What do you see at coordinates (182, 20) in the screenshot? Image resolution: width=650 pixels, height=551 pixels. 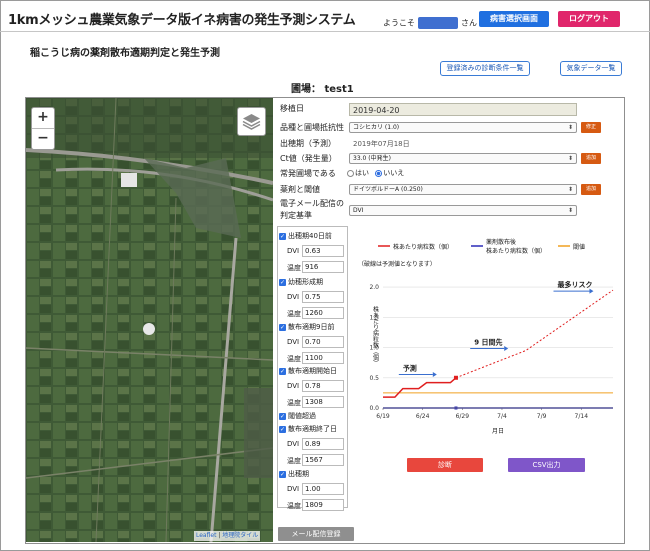 I see `app-title: 1kmメッシュ農業気象データ版イネ病害の発生予測システム` at bounding box center [182, 20].